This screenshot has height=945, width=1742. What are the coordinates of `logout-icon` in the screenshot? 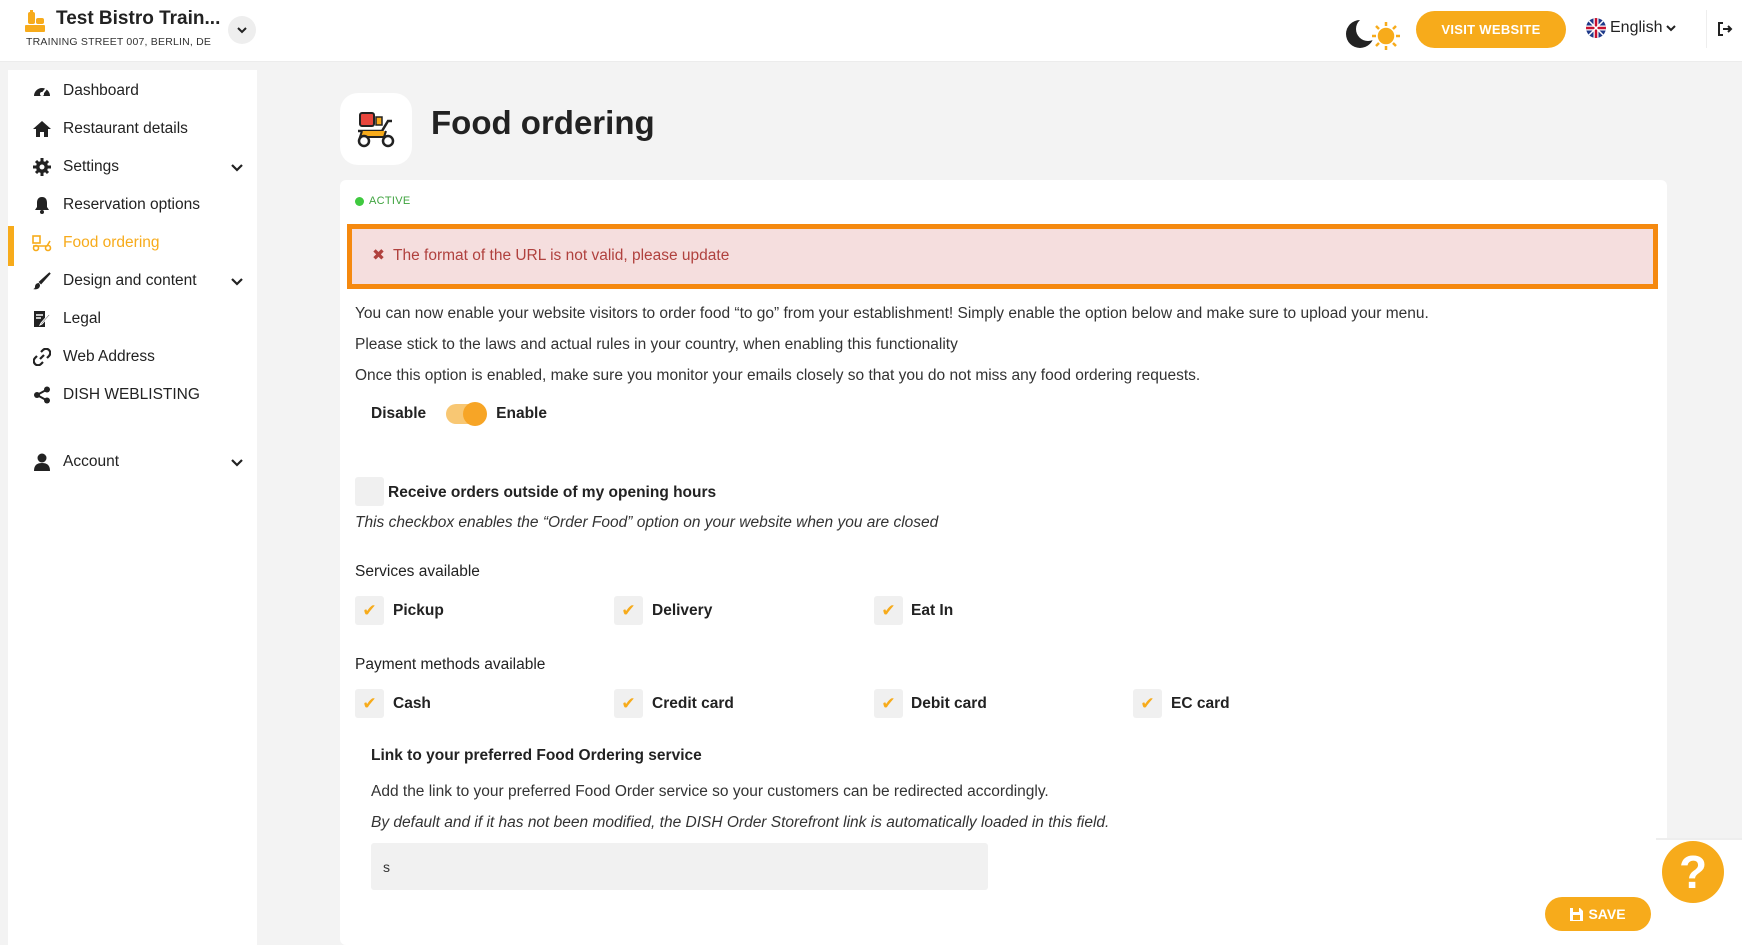 It's located at (1724, 29).